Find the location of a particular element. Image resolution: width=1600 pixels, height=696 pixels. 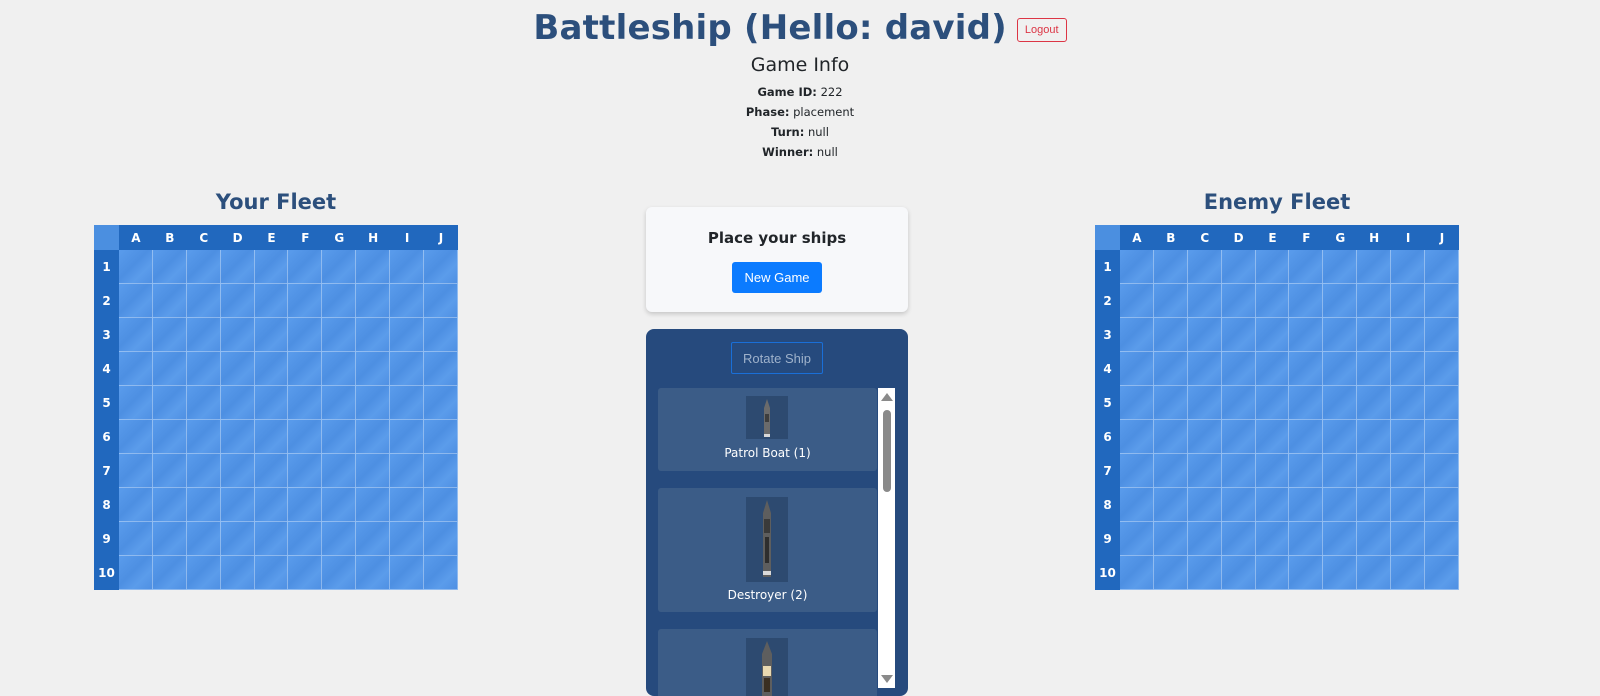

enemy-fleet-cell-A8 is located at coordinates (1137, 505).